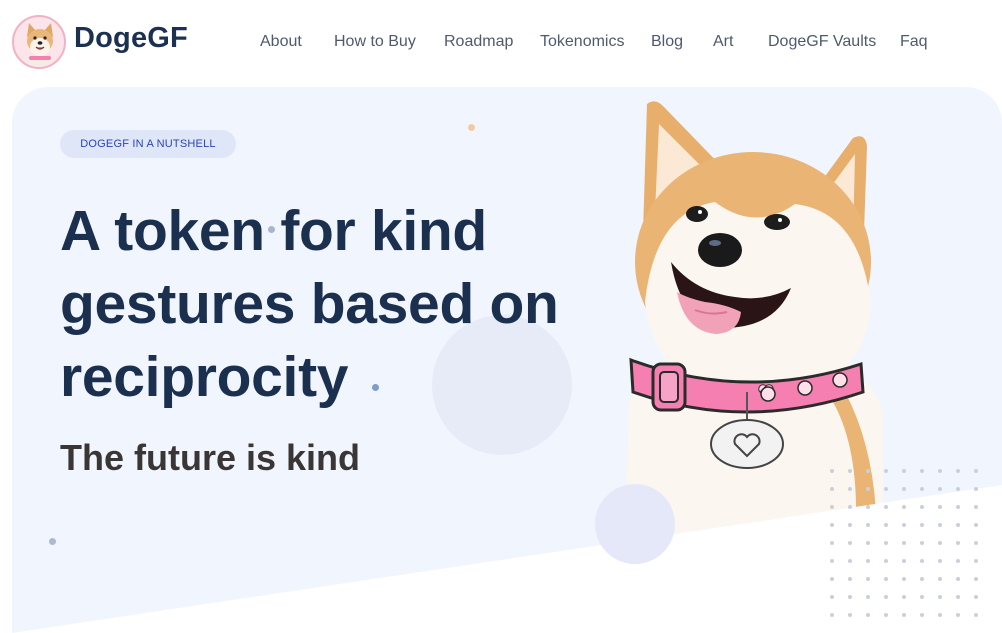 This screenshot has height=633, width=1002. Describe the element at coordinates (904, 543) in the screenshot. I see `decorative-dot-grid` at that location.